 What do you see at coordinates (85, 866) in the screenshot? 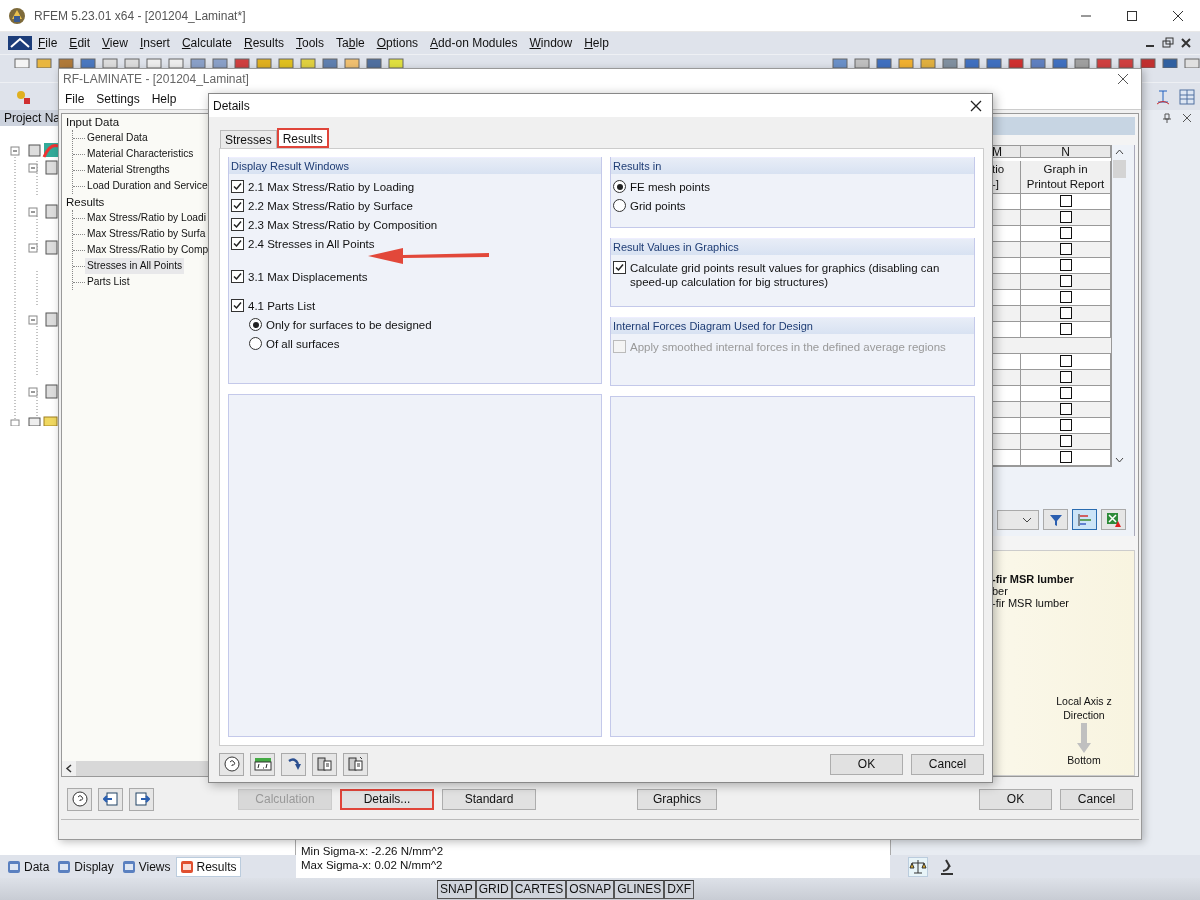
I see `panel-tab: Display` at bounding box center [85, 866].